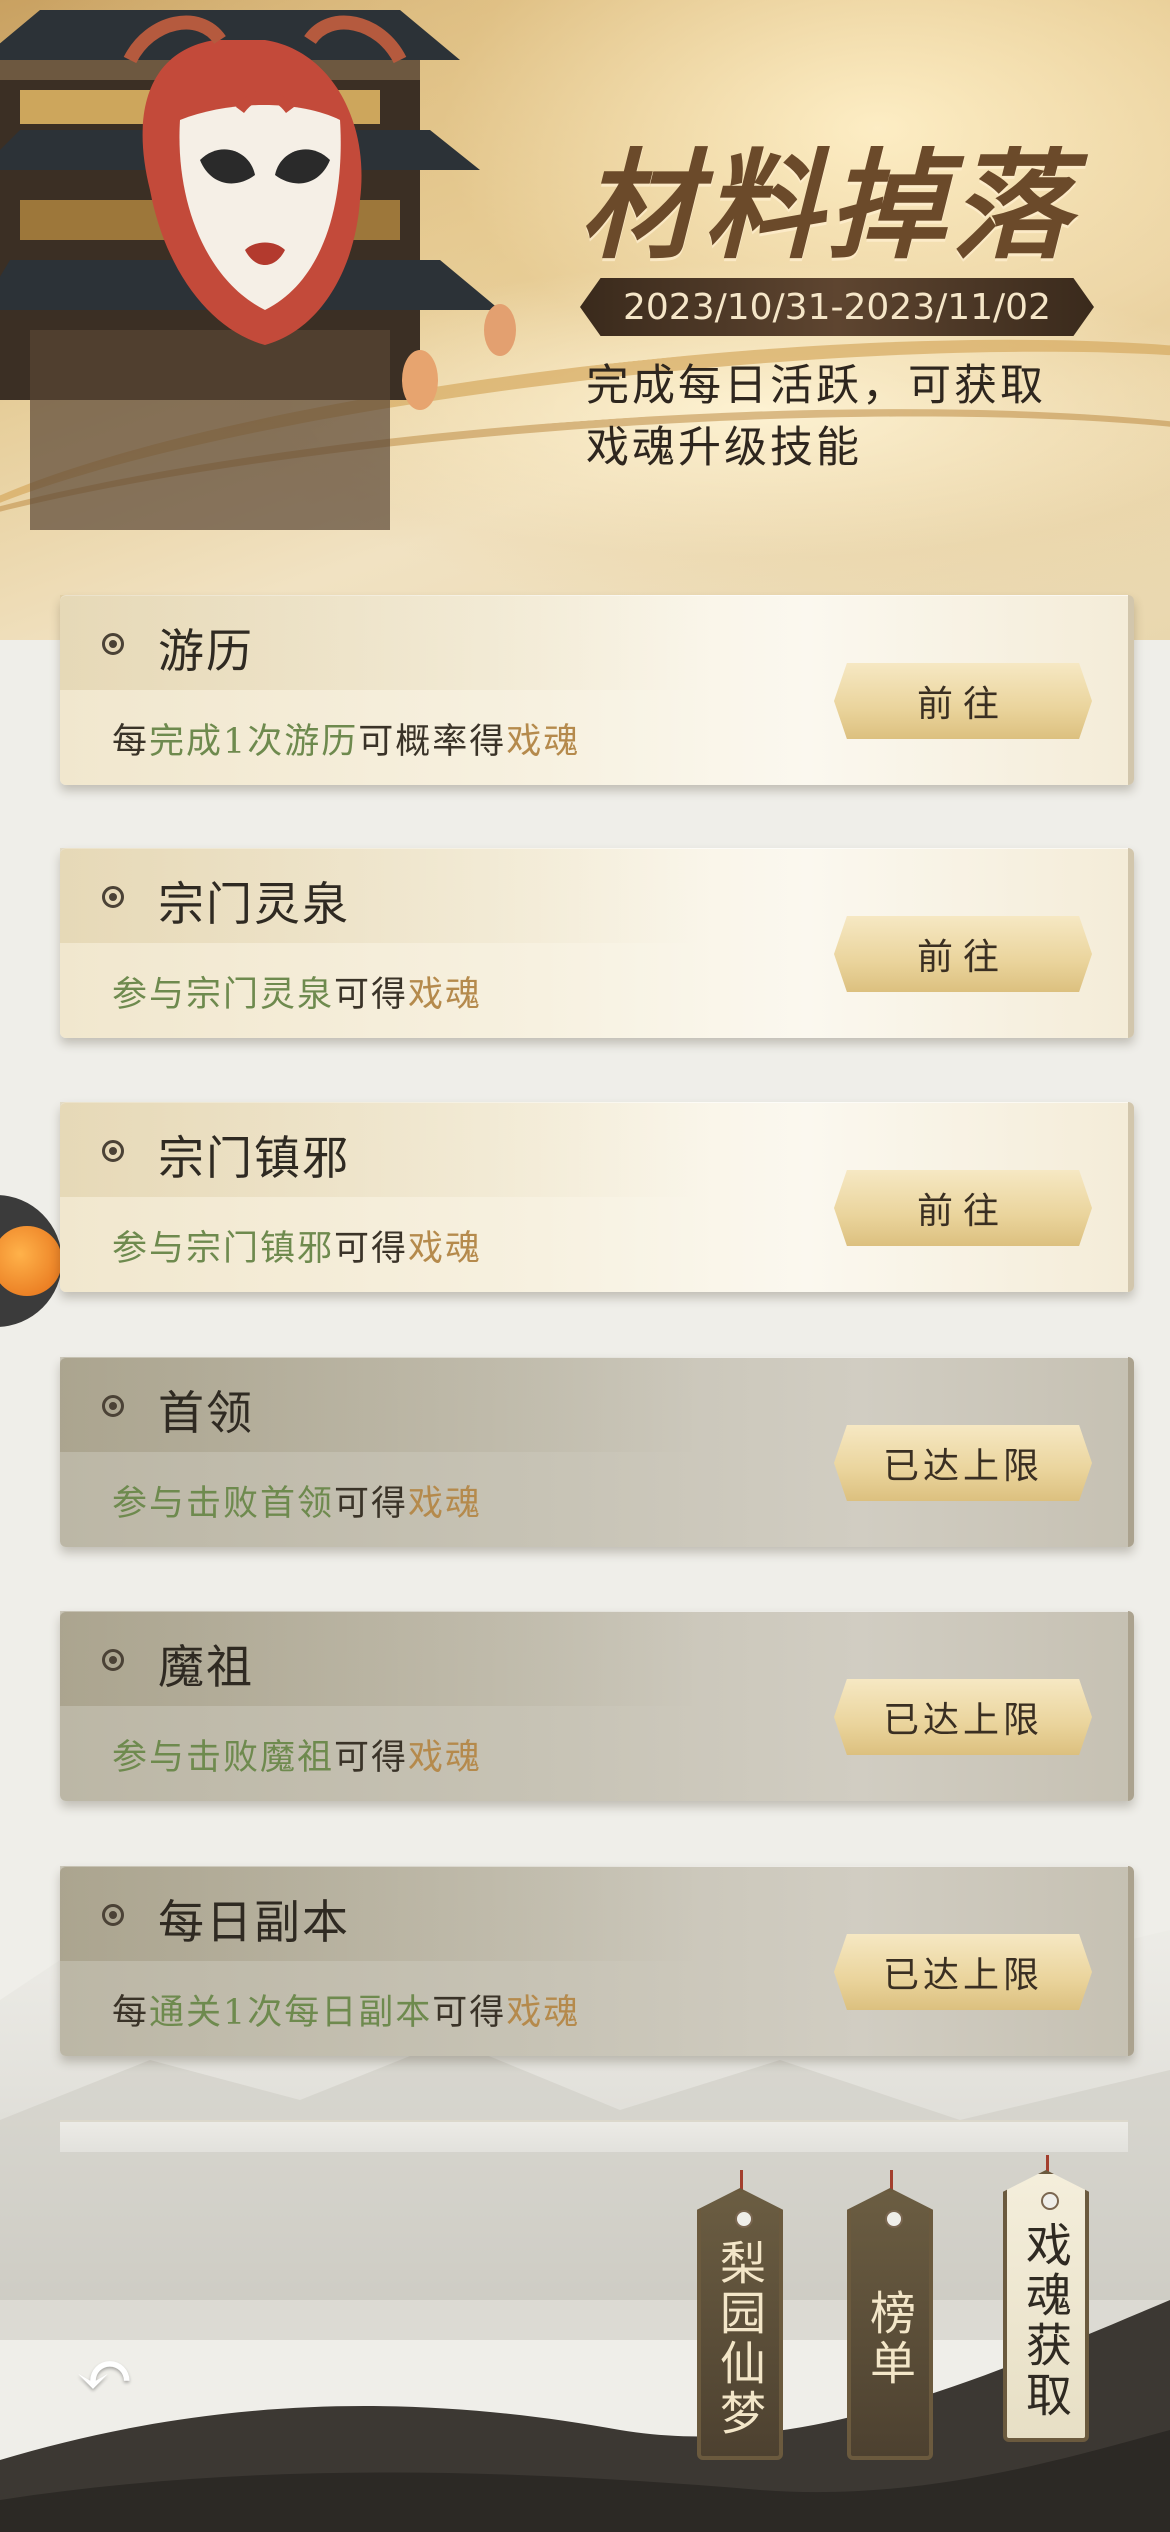 This screenshot has height=2532, width=1170. I want to click on task-description-segment: 参与击败魔祖, so click(223, 1758).